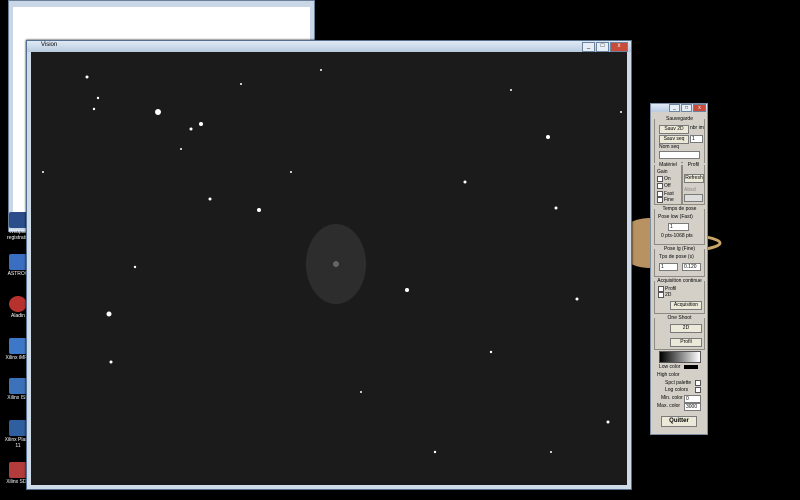  I want to click on material-group: Matériel Gain On Off Fast Fine, so click(668, 183).